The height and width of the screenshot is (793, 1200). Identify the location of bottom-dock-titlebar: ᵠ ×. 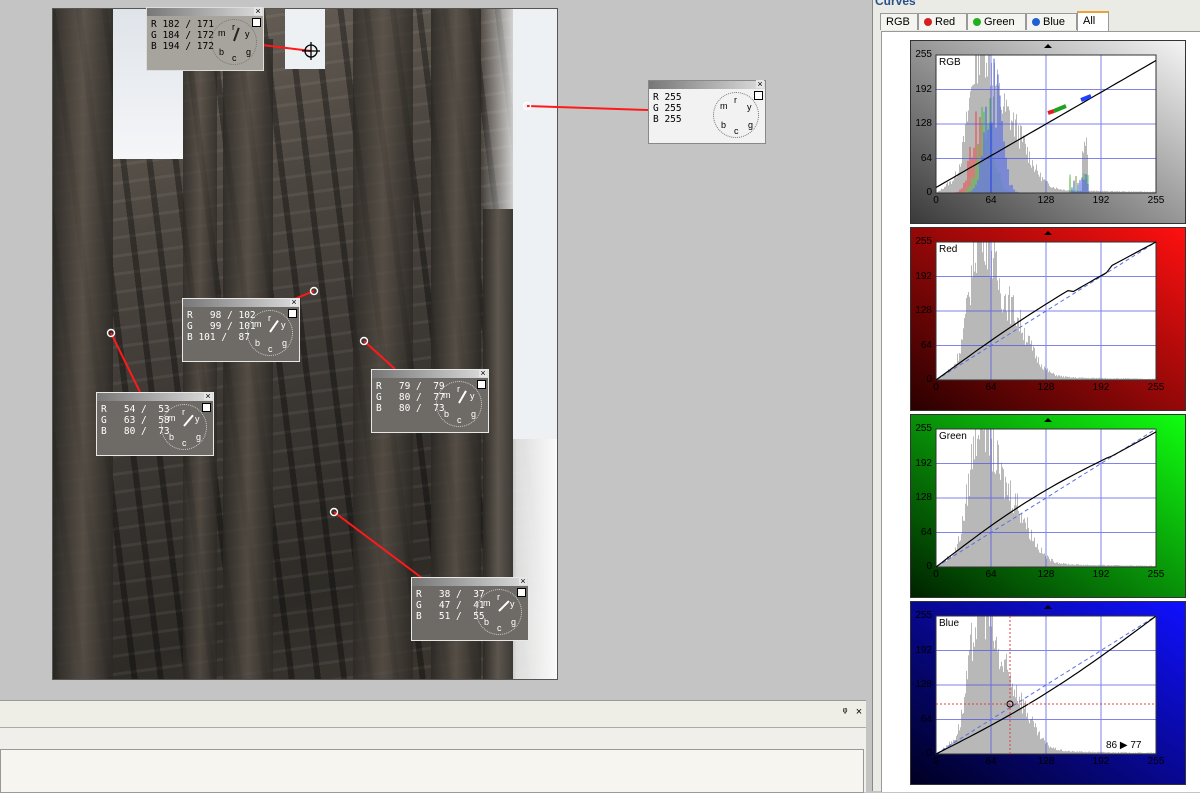
(433, 714).